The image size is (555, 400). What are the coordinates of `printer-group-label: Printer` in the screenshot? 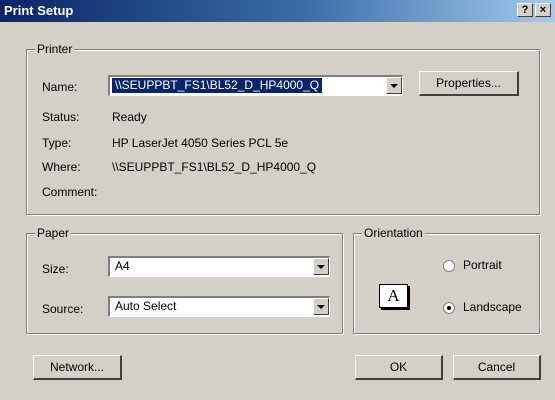 It's located at (55, 49).